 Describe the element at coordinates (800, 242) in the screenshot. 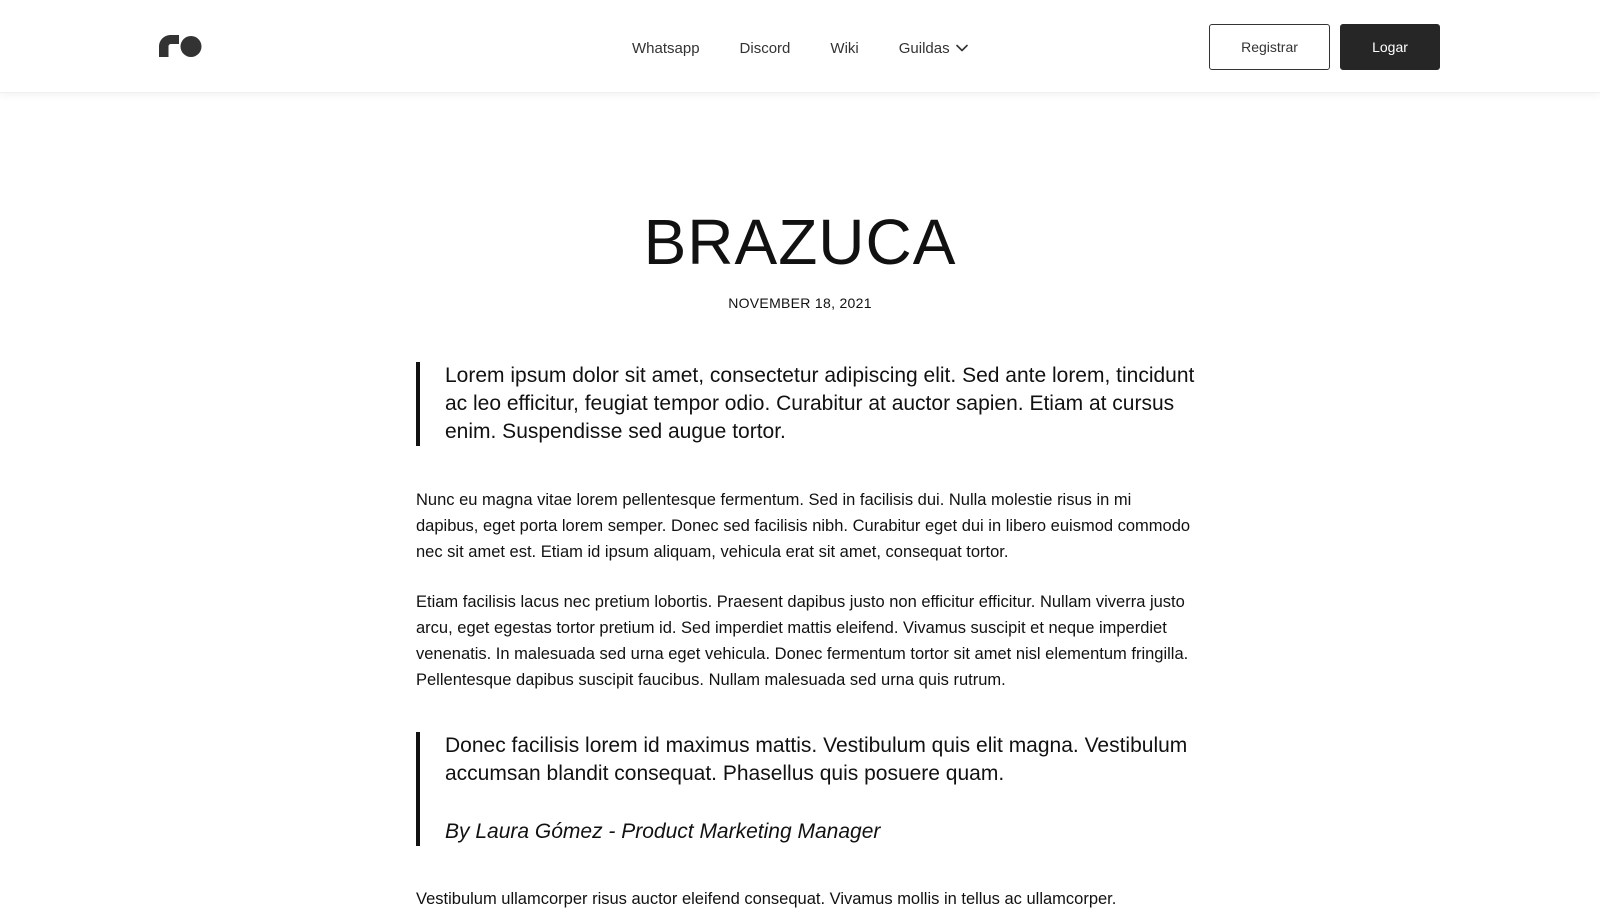

I see `article-title: BRAZUCA` at that location.